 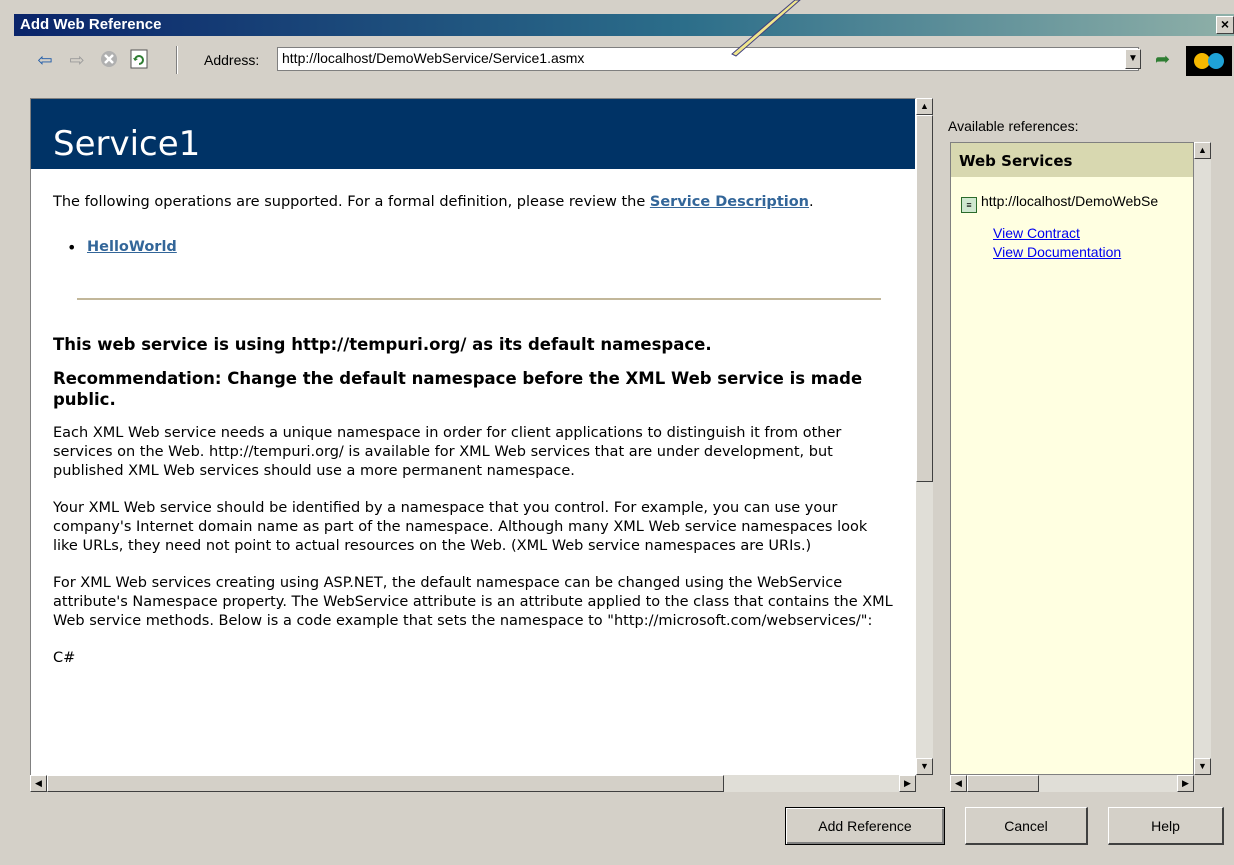 I want to click on operations-list: HelloWorld, so click(x=480, y=247).